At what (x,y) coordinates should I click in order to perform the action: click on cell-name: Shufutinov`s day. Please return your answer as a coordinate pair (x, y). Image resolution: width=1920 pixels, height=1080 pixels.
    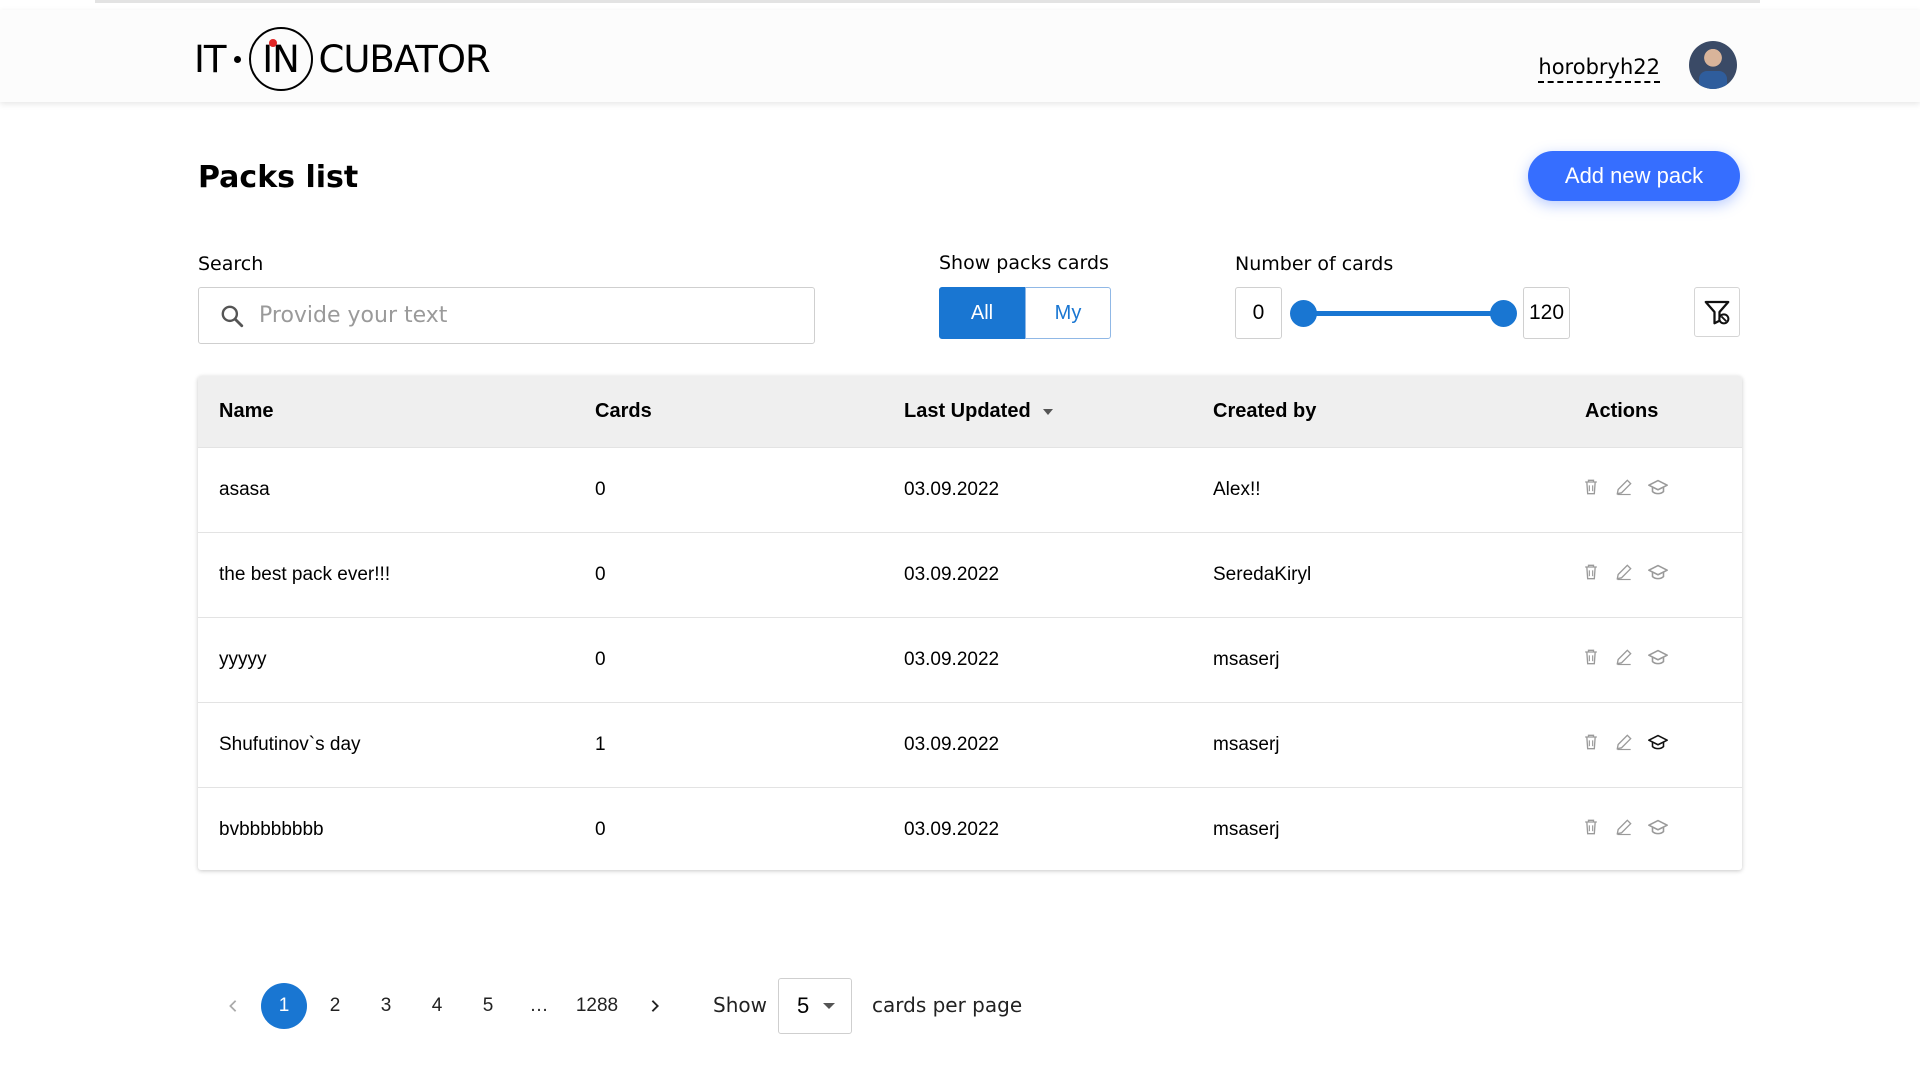
    Looking at the image, I should click on (290, 744).